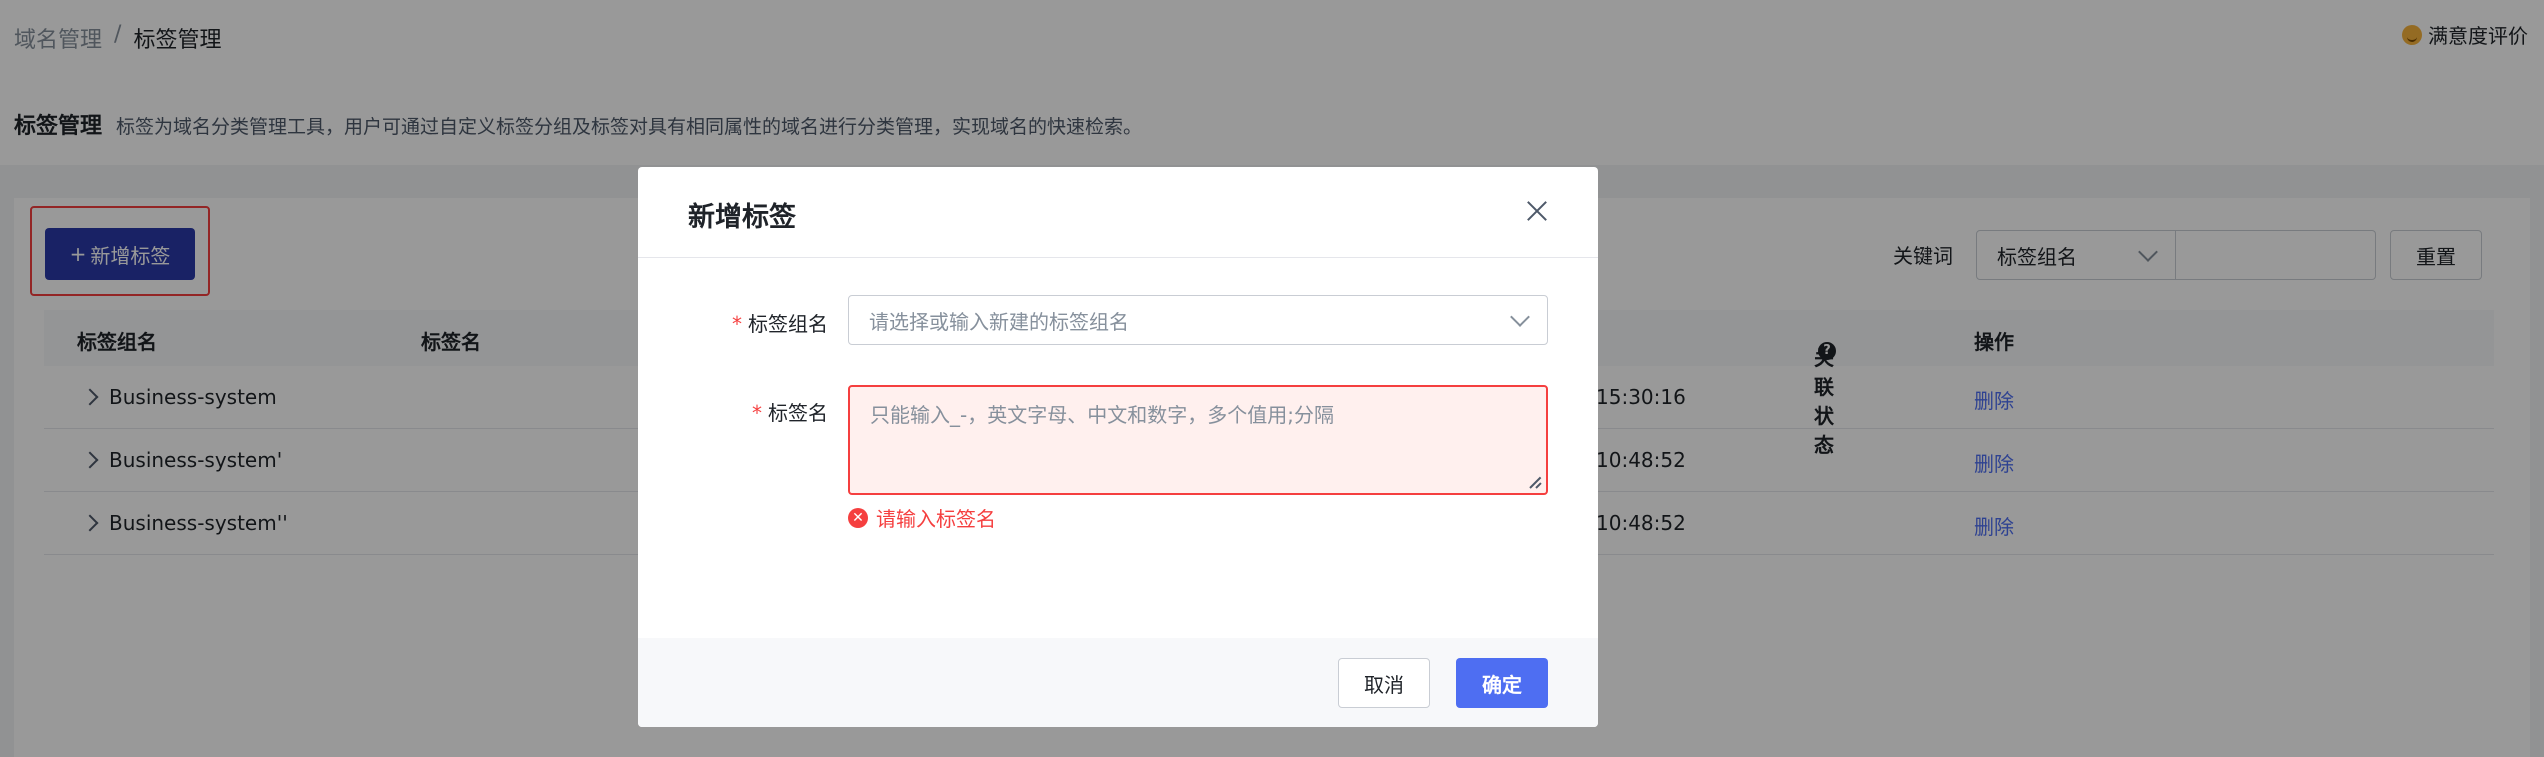 The image size is (2544, 757). What do you see at coordinates (1102, 415) in the screenshot?
I see `tag-name-placeholder: 只能输入_-，英文字母、中文和数字，多个值用;分隔` at bounding box center [1102, 415].